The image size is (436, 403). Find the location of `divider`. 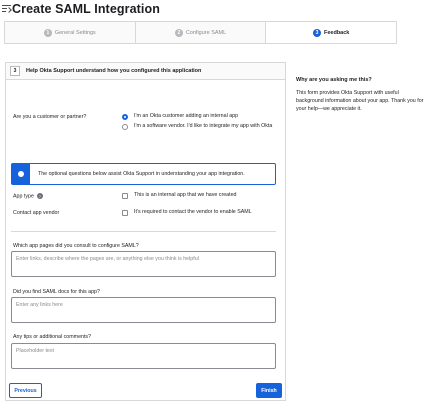

divider is located at coordinates (143, 231).